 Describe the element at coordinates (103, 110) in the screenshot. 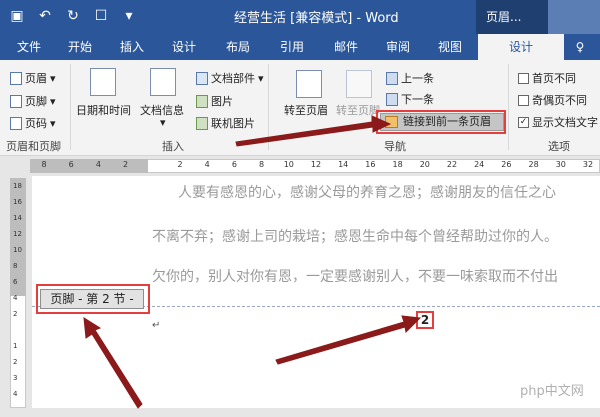

I see `date-time-button: 日期和时间` at that location.